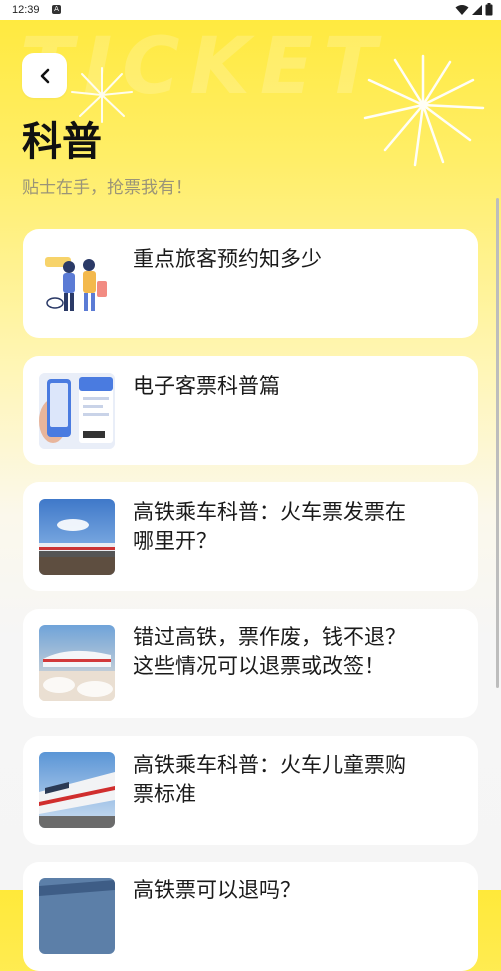 This screenshot has height=971, width=501. What do you see at coordinates (206, 386) in the screenshot?
I see `article-title: 电子客票科普篇` at bounding box center [206, 386].